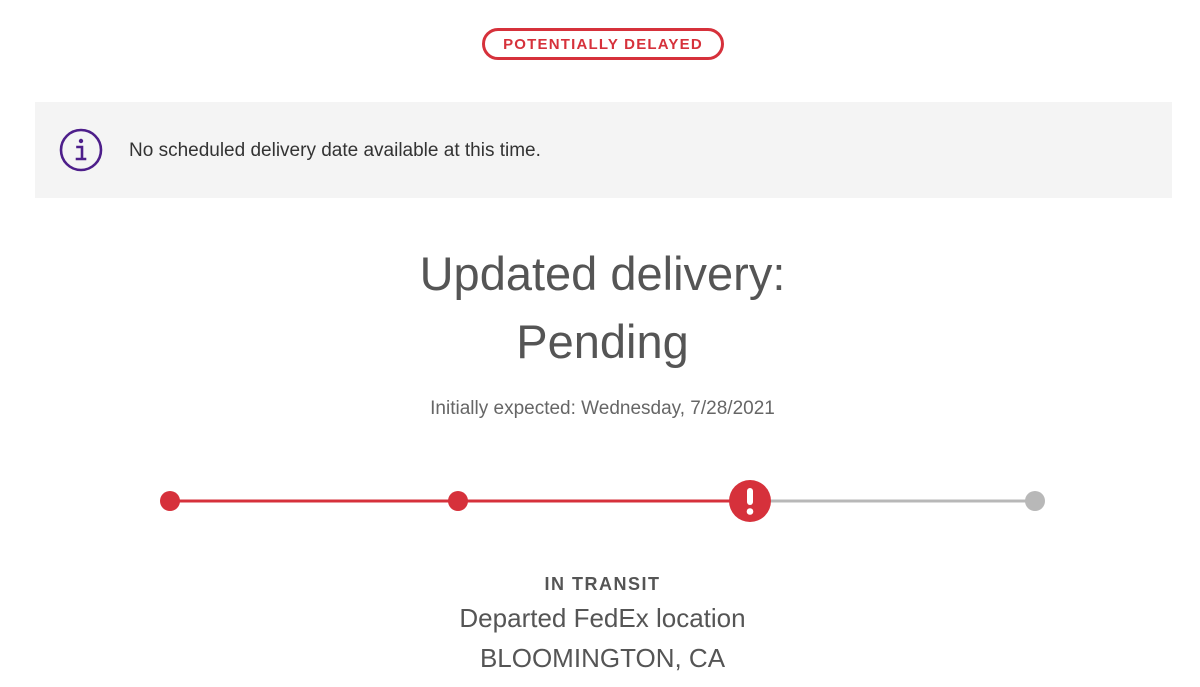  Describe the element at coordinates (602, 658) in the screenshot. I see `shipment-location: BLOOMINGTON, CA` at that location.